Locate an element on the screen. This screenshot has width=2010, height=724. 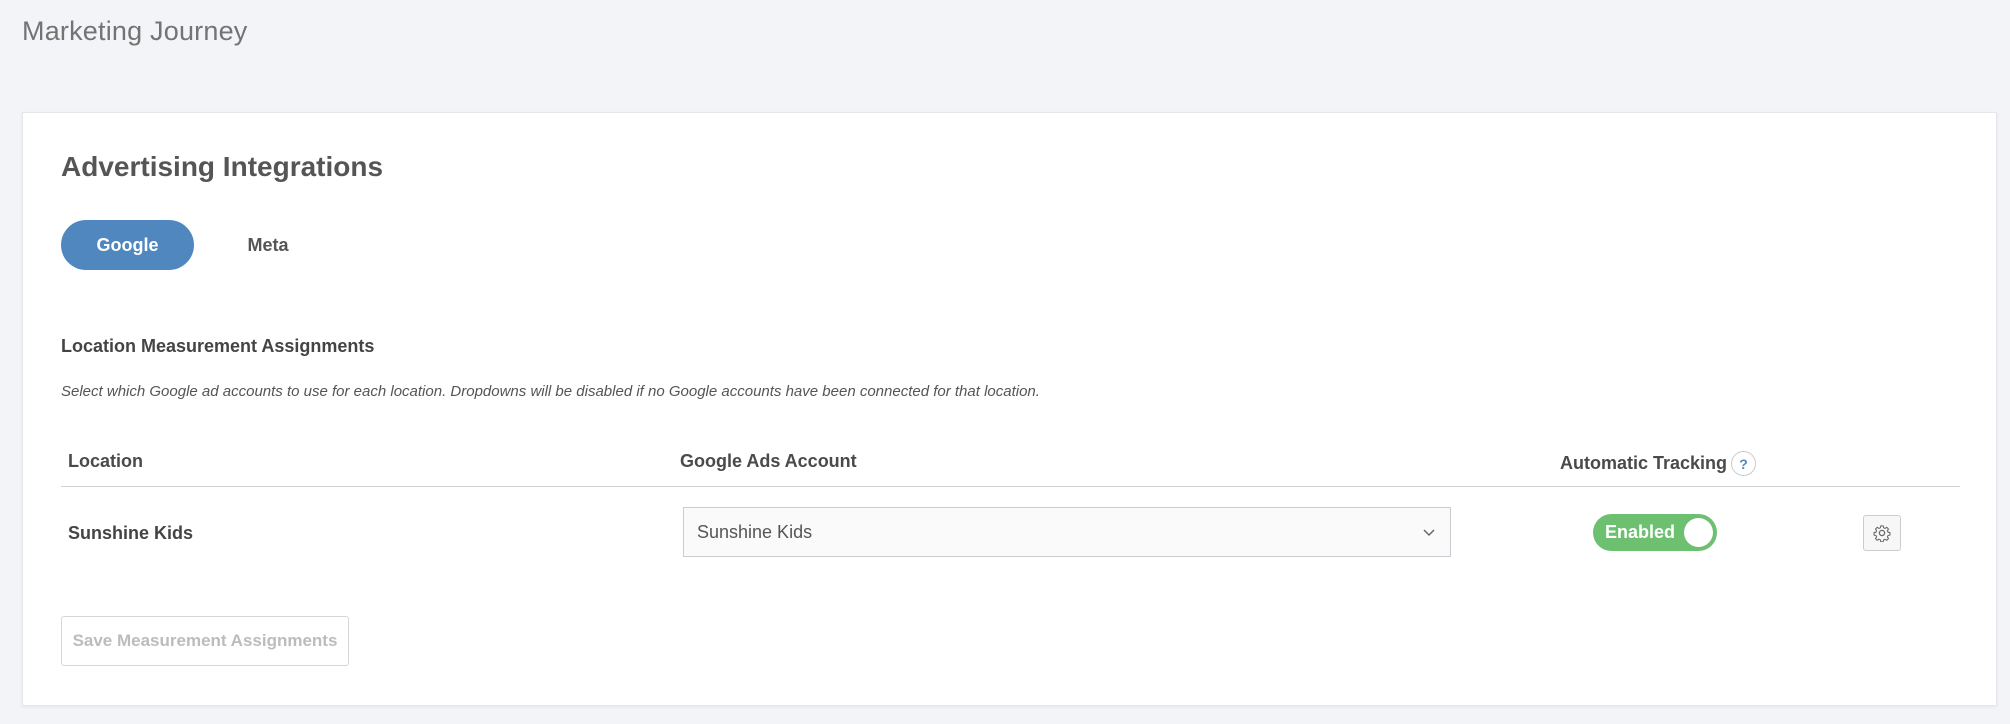
table-row: Sunshine Kids Sunshine Kids Enabled is located at coordinates (1010, 537).